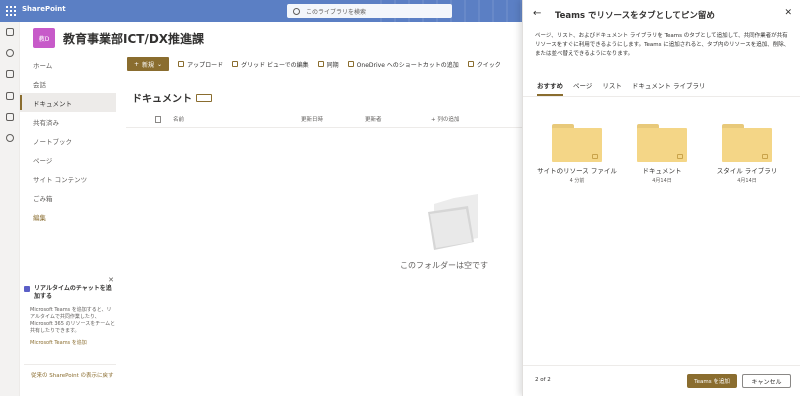  I want to click on folder-name: スタイル ライブラリ, so click(747, 171).